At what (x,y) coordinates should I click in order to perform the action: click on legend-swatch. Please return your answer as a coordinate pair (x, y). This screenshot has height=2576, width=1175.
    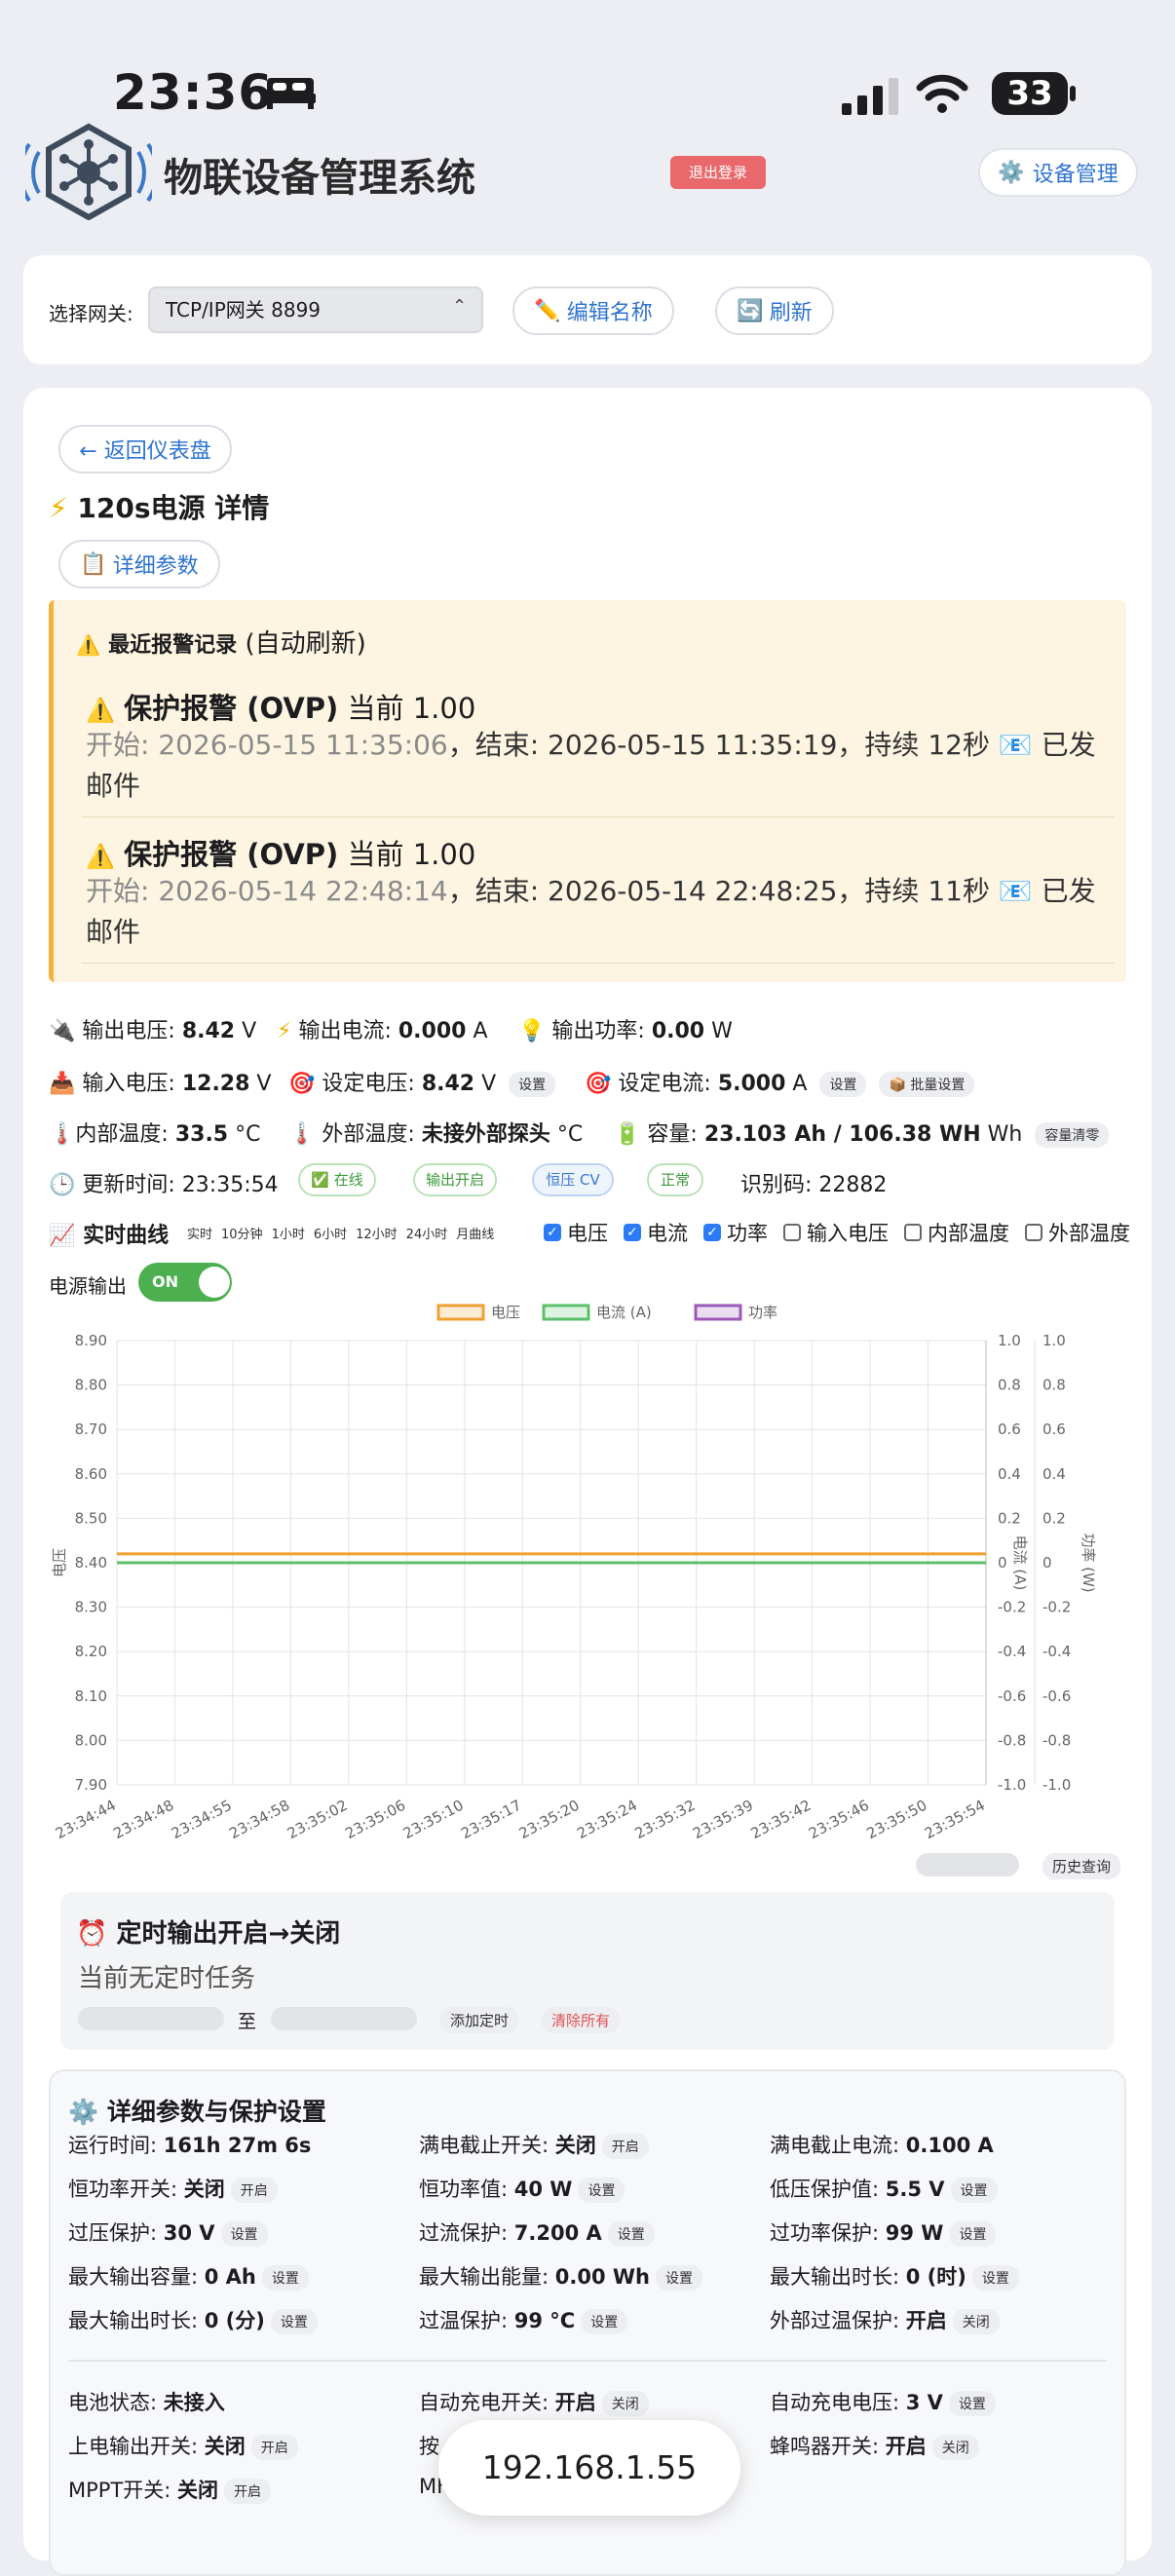
    Looking at the image, I should click on (566, 1312).